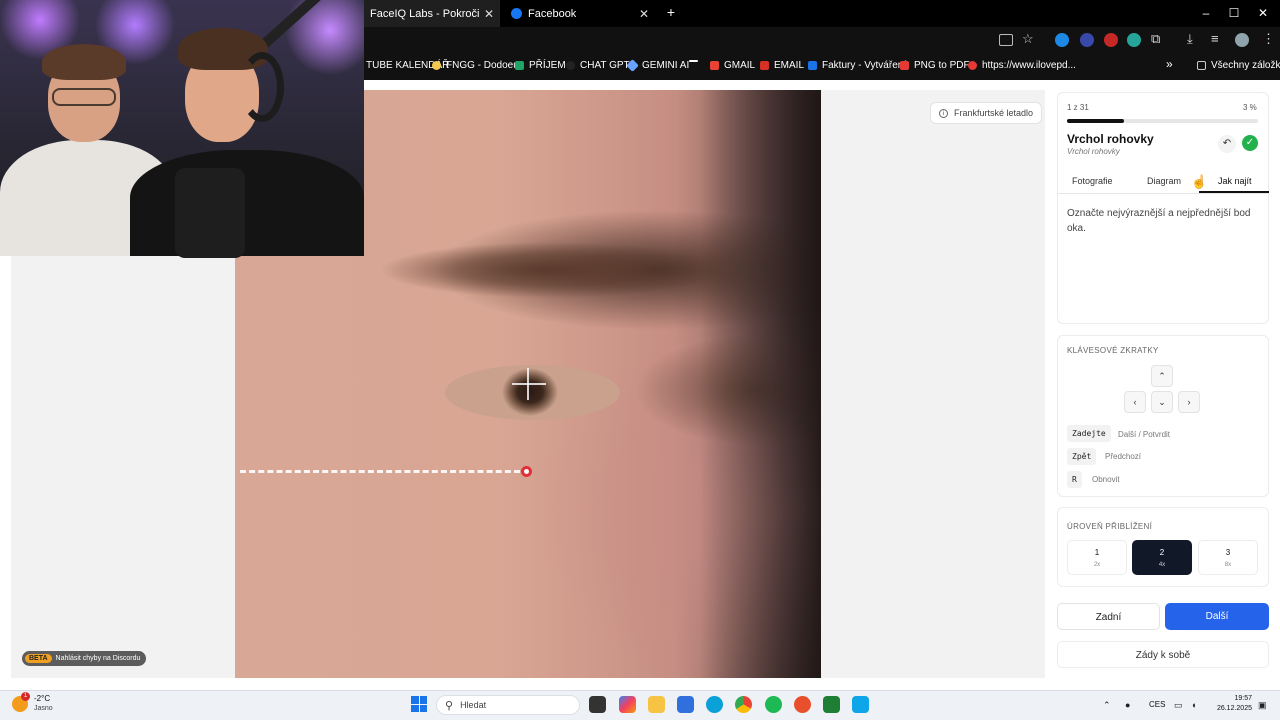 This screenshot has height=720, width=1280. Describe the element at coordinates (598, 65) in the screenshot. I see `bookmark: CHAT GPT` at that location.